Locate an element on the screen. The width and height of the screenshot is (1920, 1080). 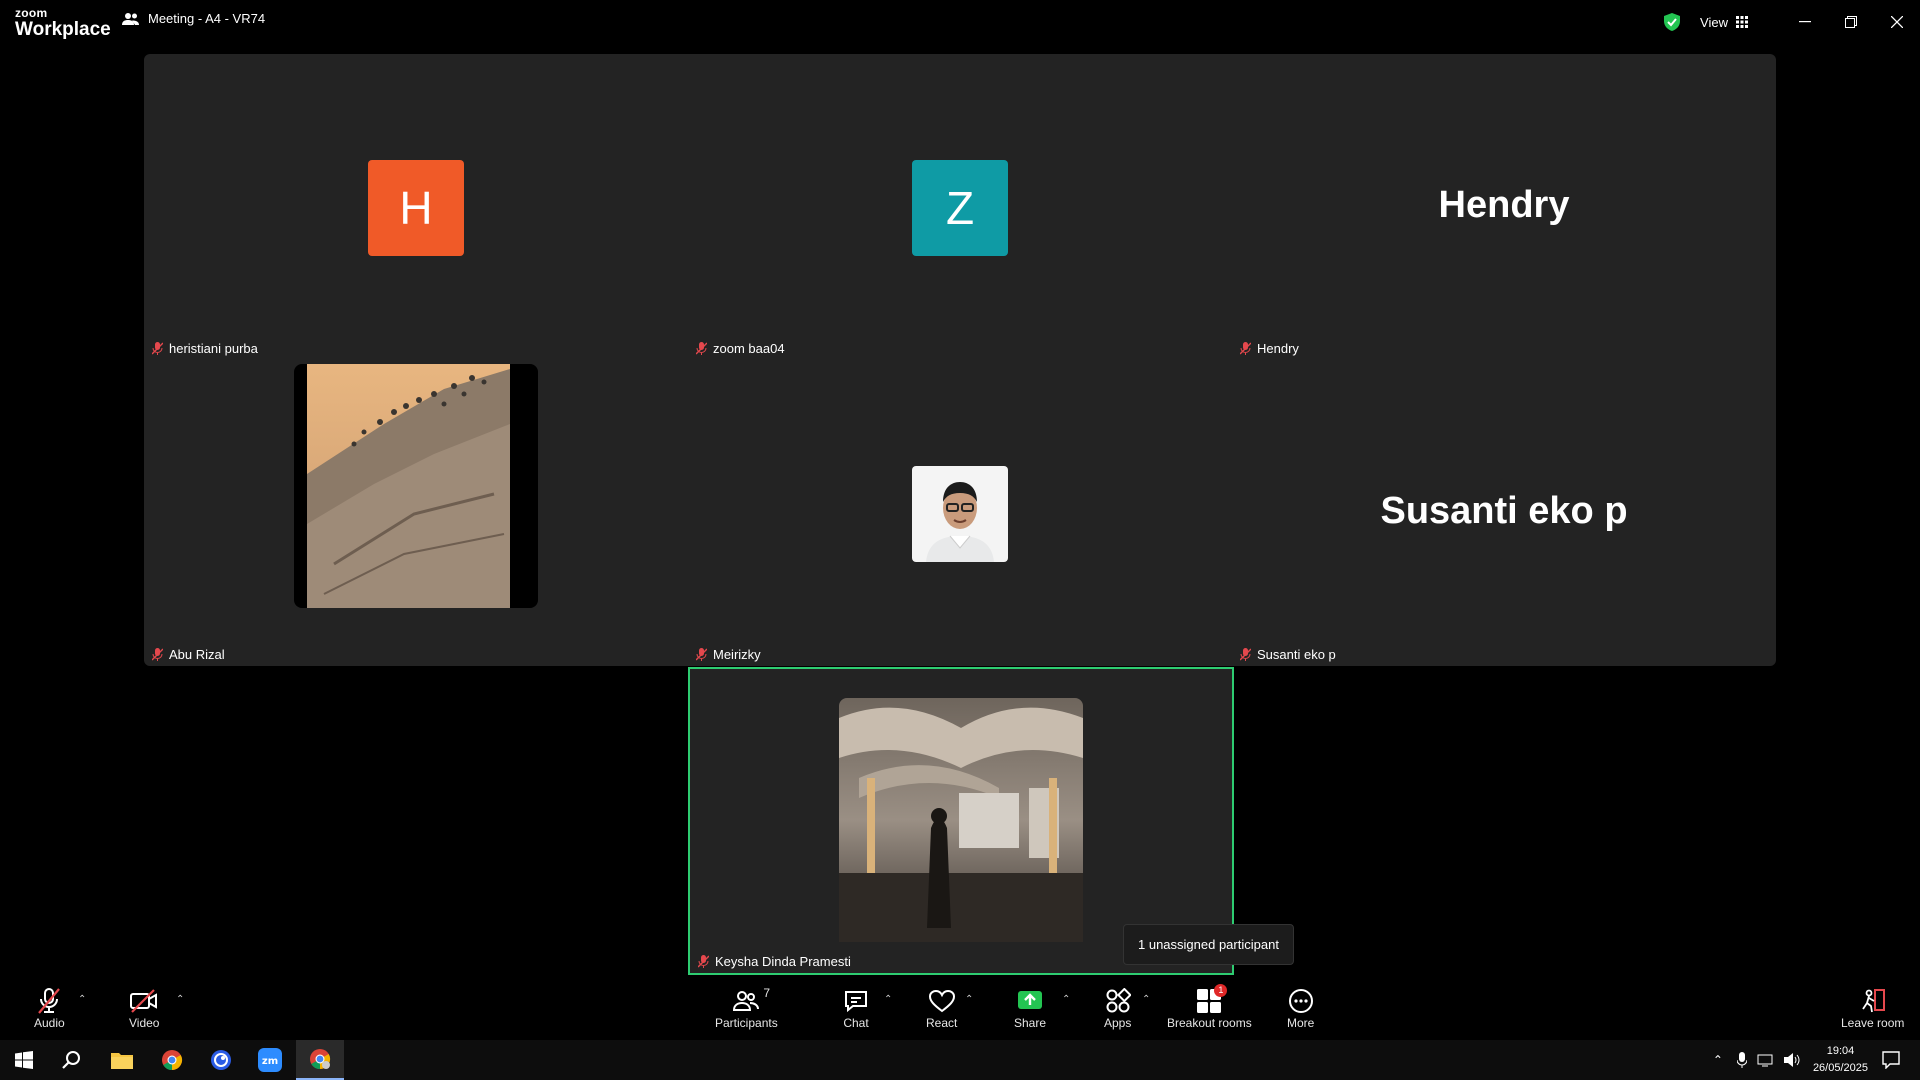
search-button is located at coordinates (72, 1060).